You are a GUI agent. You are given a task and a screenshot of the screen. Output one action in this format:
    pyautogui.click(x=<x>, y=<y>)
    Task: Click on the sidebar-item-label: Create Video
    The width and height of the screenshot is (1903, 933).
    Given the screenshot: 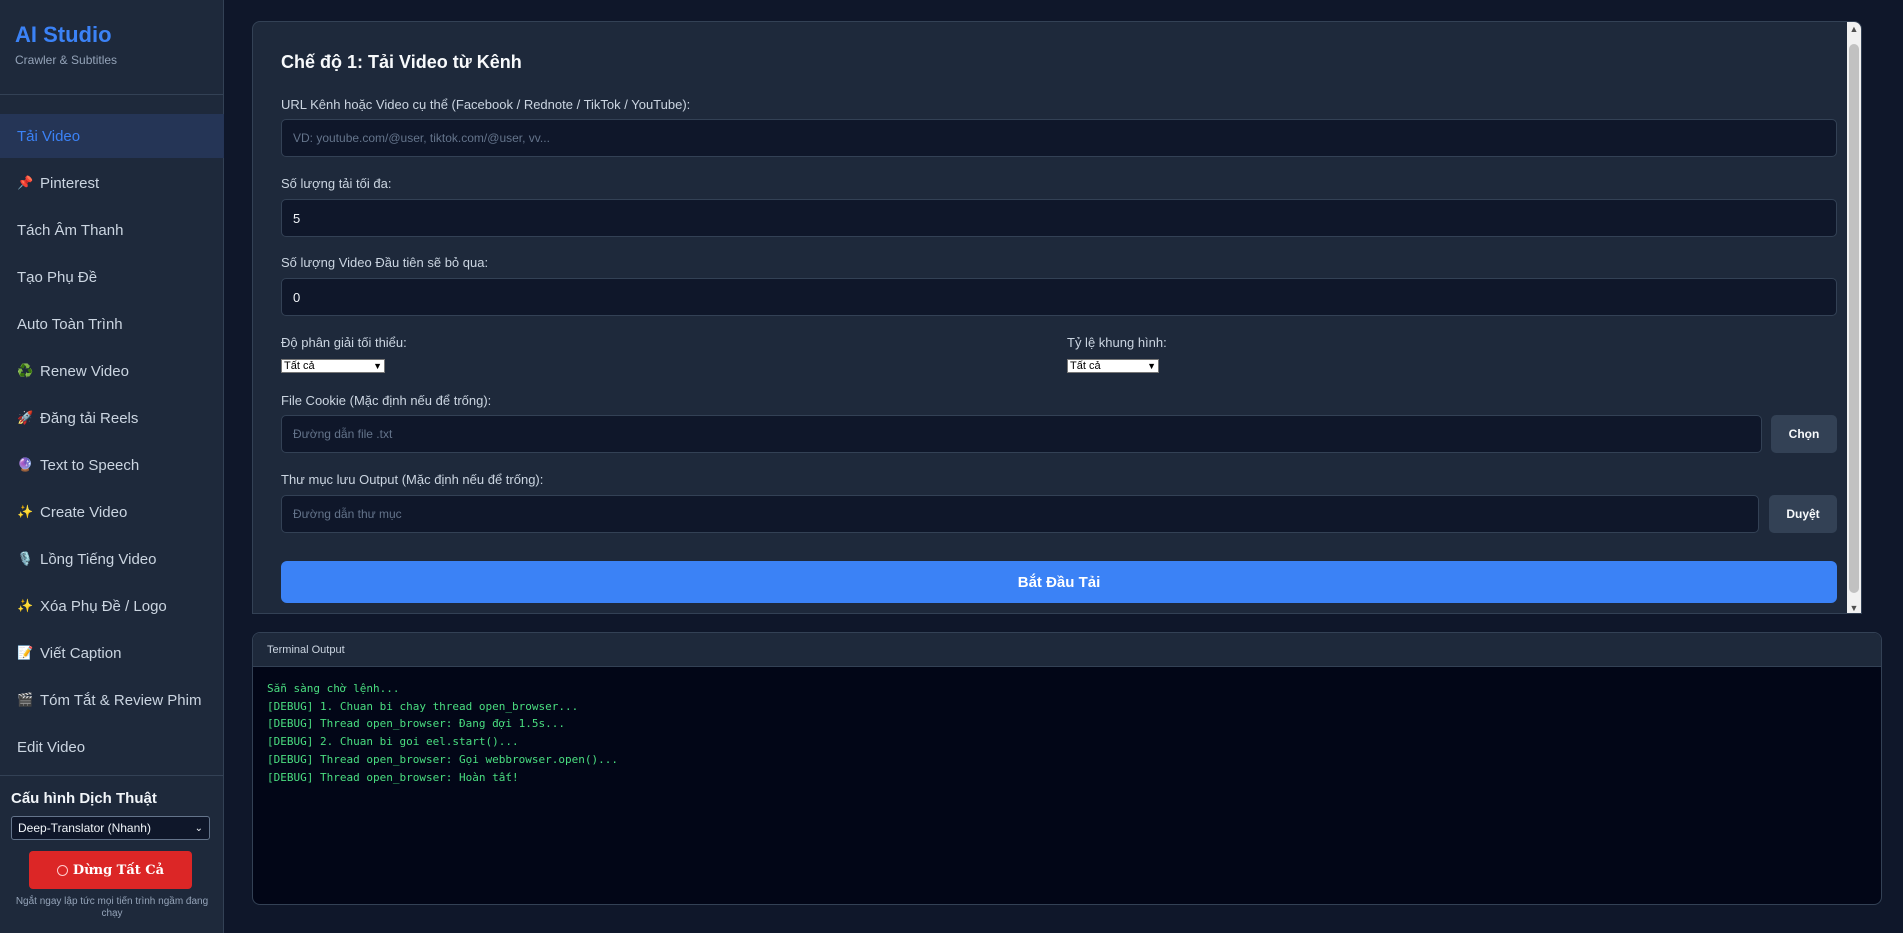 What is the action you would take?
    pyautogui.click(x=84, y=512)
    